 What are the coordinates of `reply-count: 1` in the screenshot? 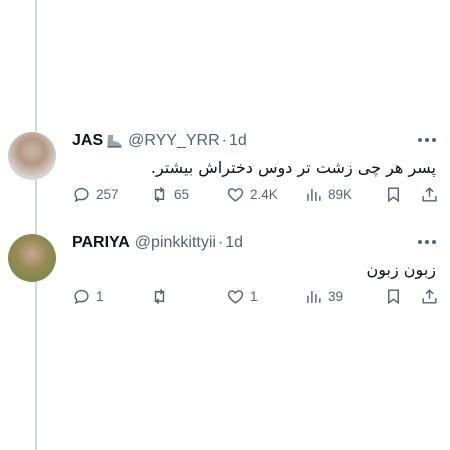 It's located at (100, 296).